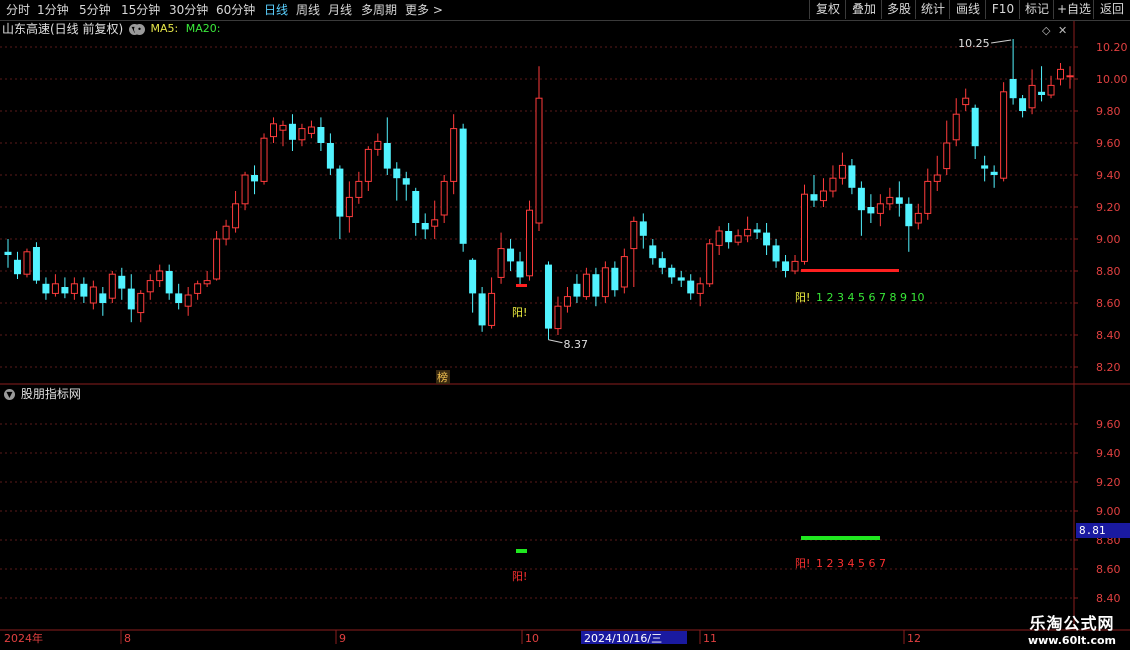  What do you see at coordinates (521, 285) in the screenshot?
I see `signal-bar-short` at bounding box center [521, 285].